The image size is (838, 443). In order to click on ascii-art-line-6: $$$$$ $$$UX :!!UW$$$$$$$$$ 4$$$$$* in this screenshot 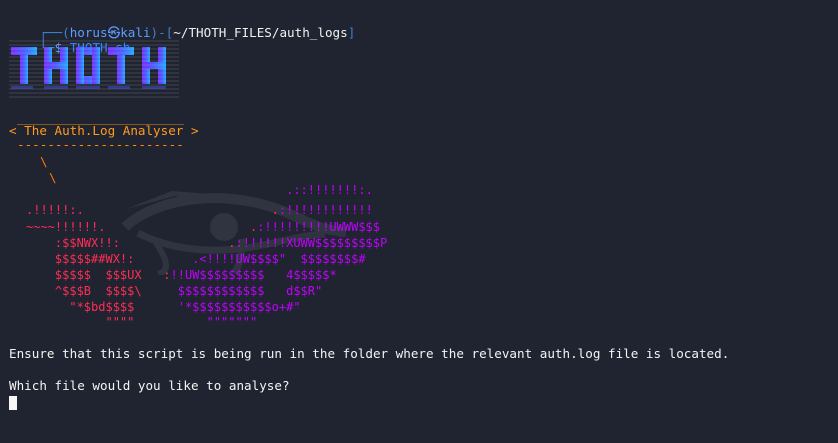, I will do `click(181, 275)`.